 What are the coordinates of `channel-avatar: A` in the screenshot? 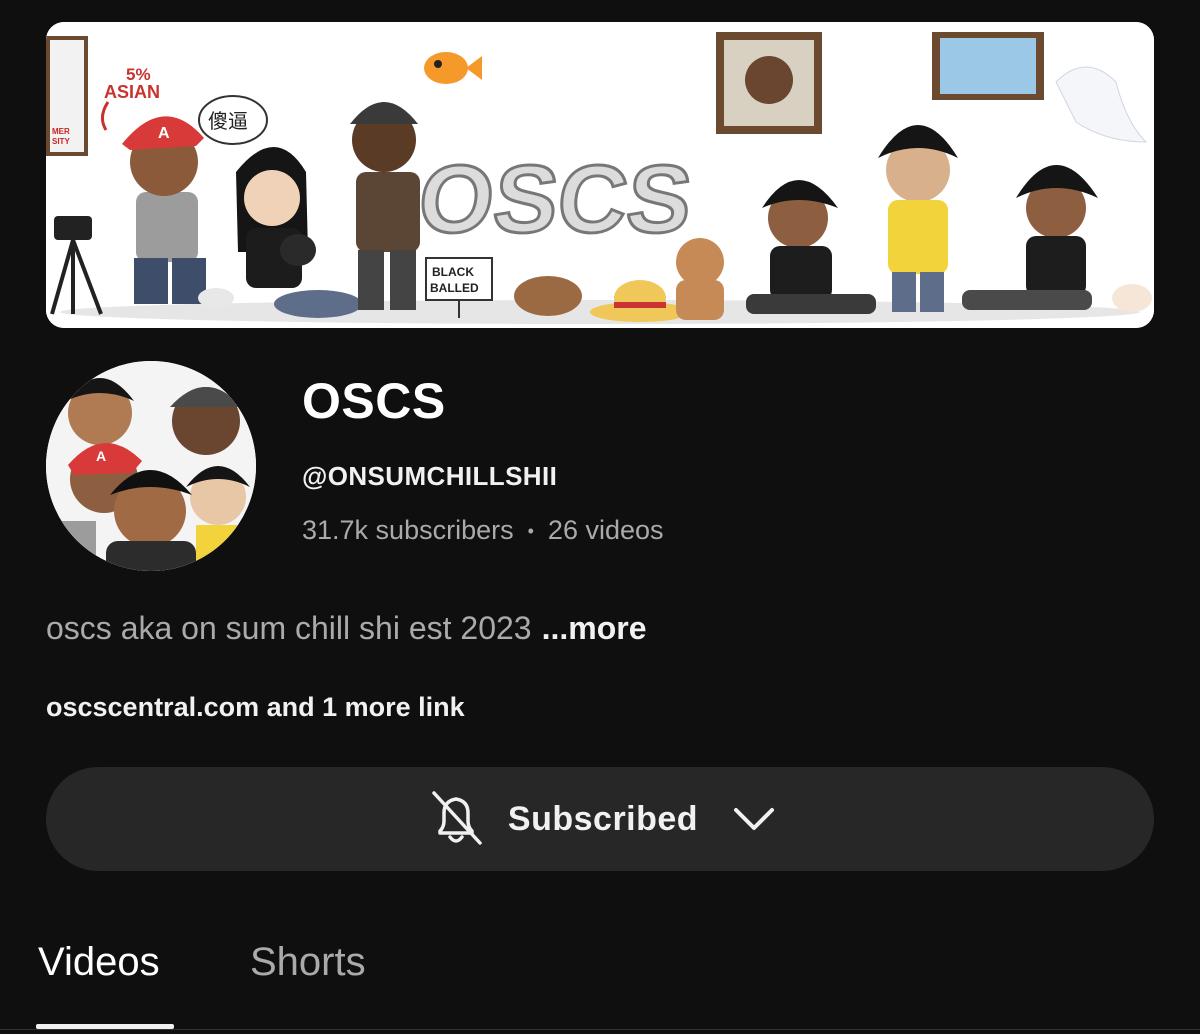 It's located at (151, 466).